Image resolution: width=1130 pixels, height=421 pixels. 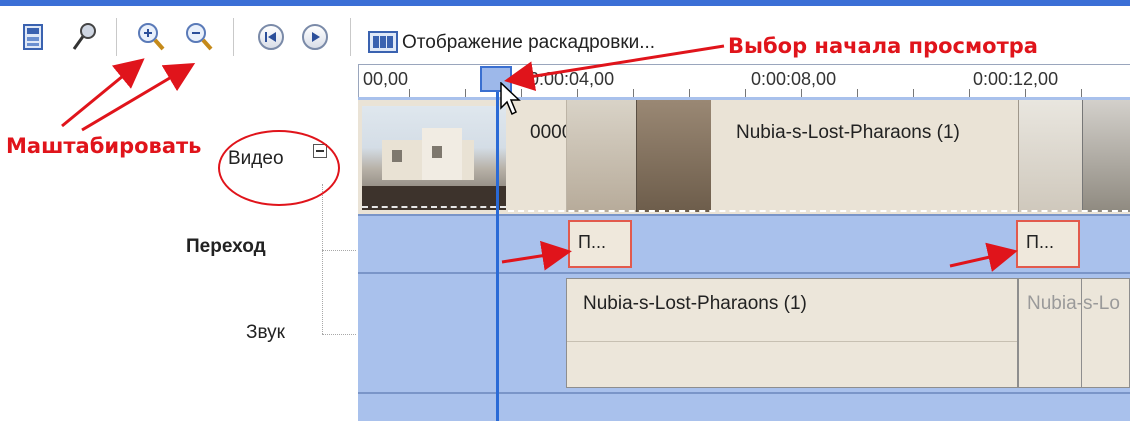 What do you see at coordinates (883, 46) in the screenshot?
I see `annotation-start-point: Выбор начала просмотра` at bounding box center [883, 46].